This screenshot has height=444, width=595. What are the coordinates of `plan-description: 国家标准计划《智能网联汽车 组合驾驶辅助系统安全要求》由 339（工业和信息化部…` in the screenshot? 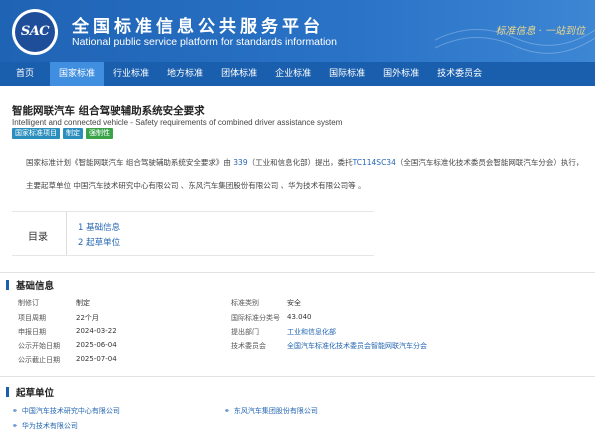 It's located at (304, 162).